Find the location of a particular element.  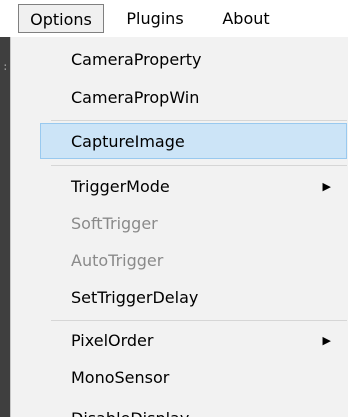

window-edge: : is located at coordinates (5, 227).